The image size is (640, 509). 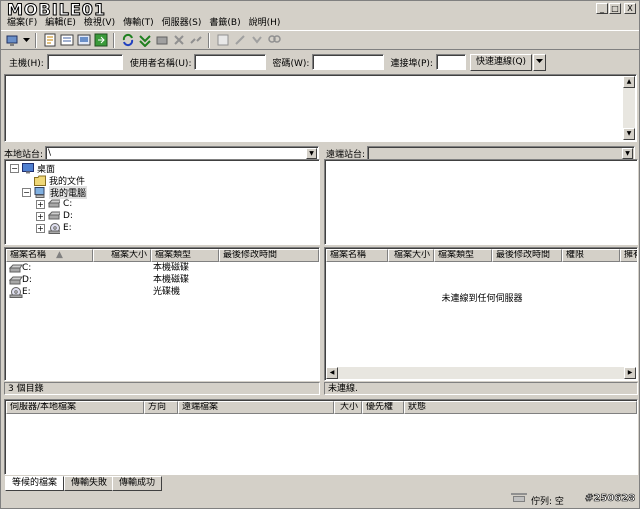 What do you see at coordinates (481, 202) in the screenshot?
I see `remote-tree` at bounding box center [481, 202].